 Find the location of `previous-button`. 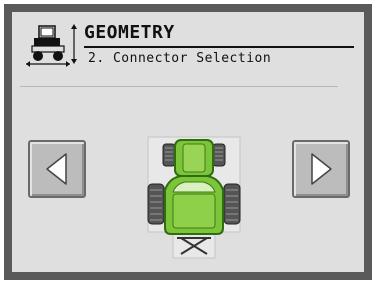

previous-button is located at coordinates (57, 169).